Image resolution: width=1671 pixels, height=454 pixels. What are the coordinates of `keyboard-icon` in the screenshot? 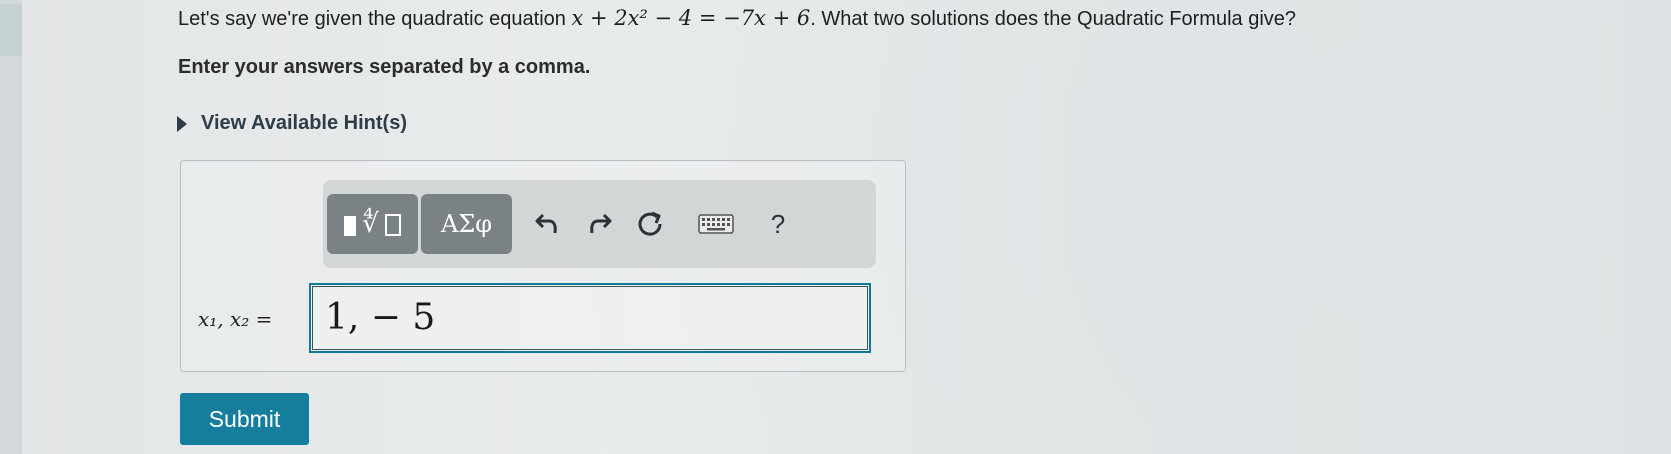 It's located at (716, 224).